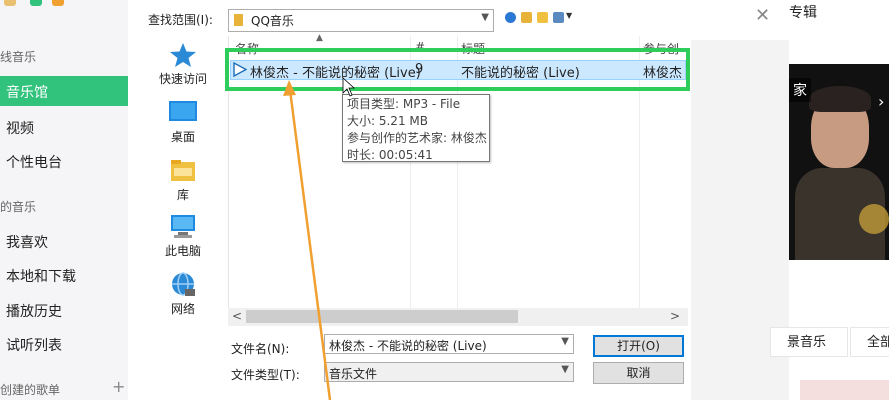 The image size is (889, 400). What do you see at coordinates (180, 20) in the screenshot?
I see `lookin-label: 查找范围(I):` at bounding box center [180, 20].